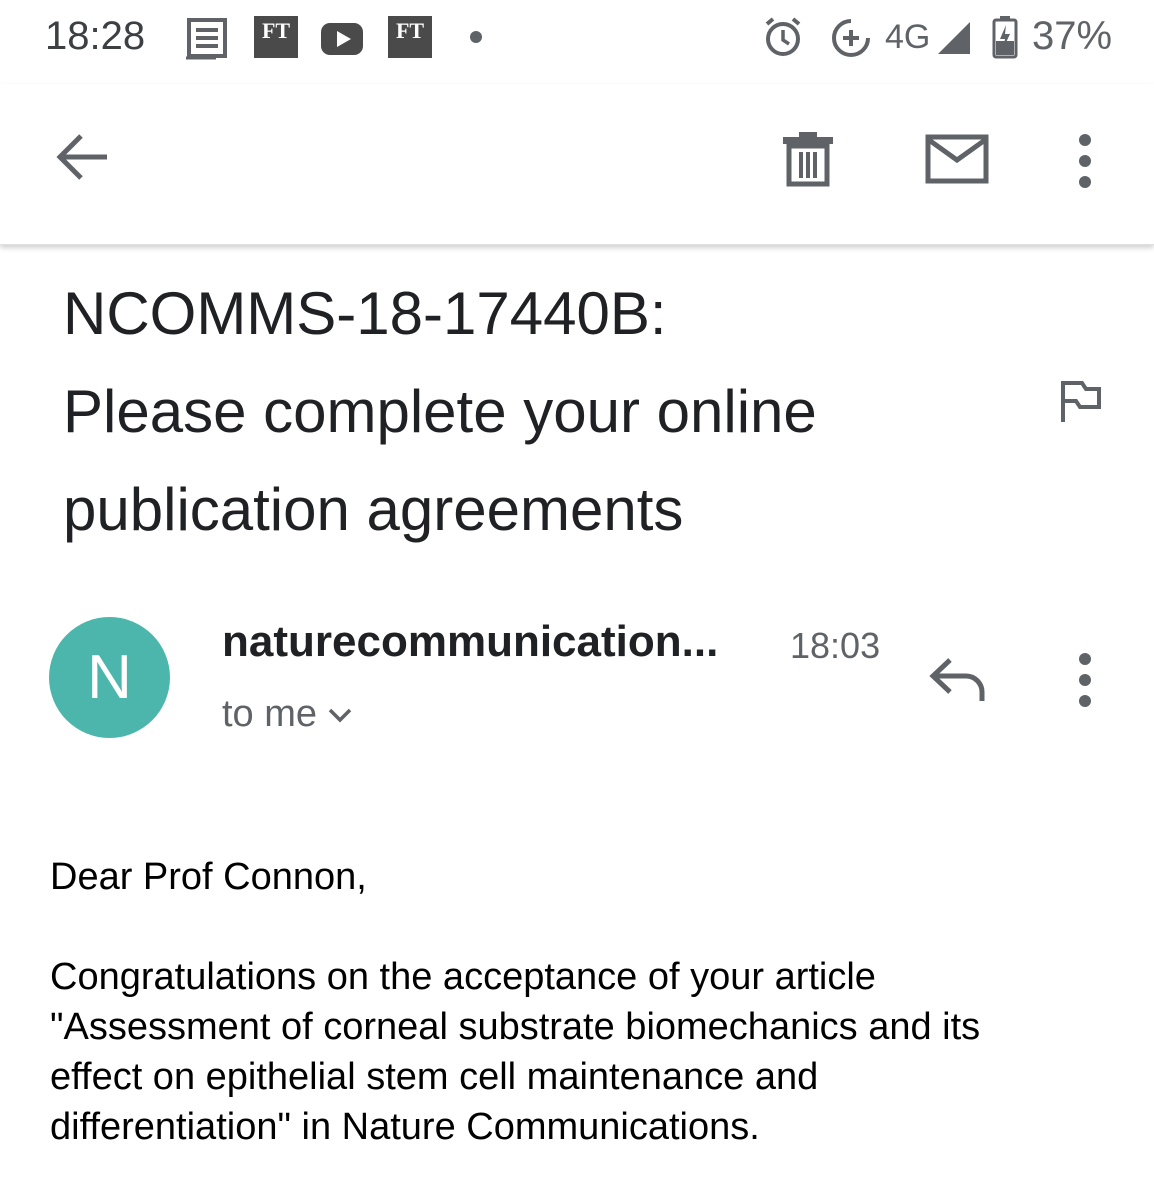 The width and height of the screenshot is (1154, 1200). What do you see at coordinates (365, 313) in the screenshot?
I see `subject-line: NCOMMS-18-17440B:` at bounding box center [365, 313].